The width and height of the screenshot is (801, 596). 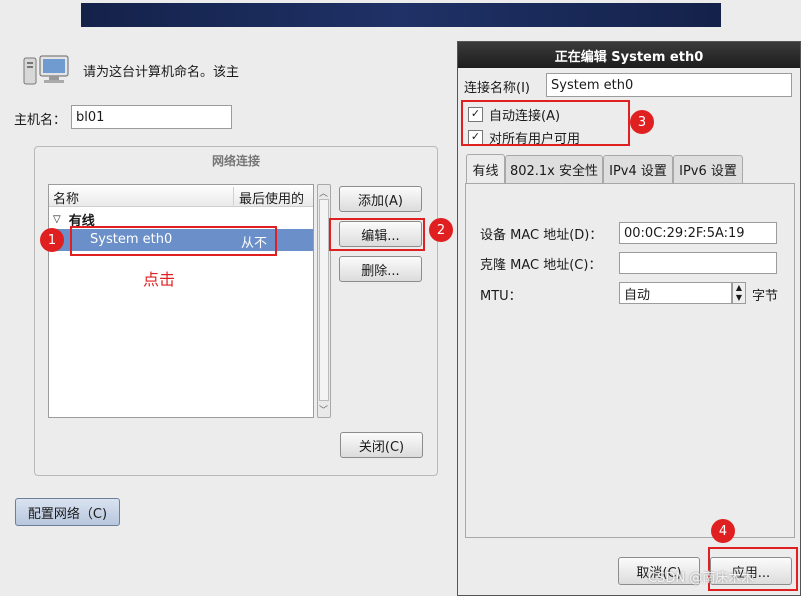 I want to click on close-button: 关闭(C), so click(x=381, y=445).